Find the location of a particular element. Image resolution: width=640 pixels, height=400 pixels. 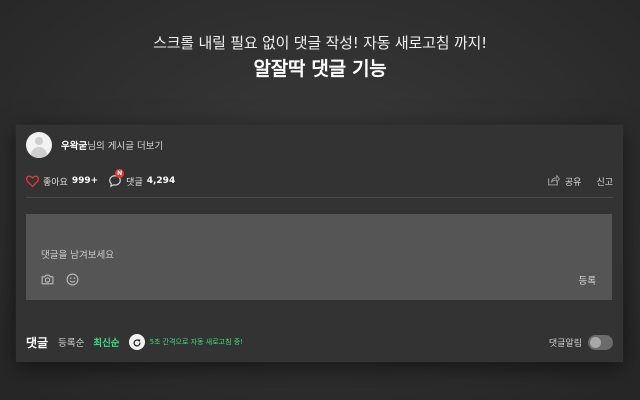

composer-tools is located at coordinates (66, 279).